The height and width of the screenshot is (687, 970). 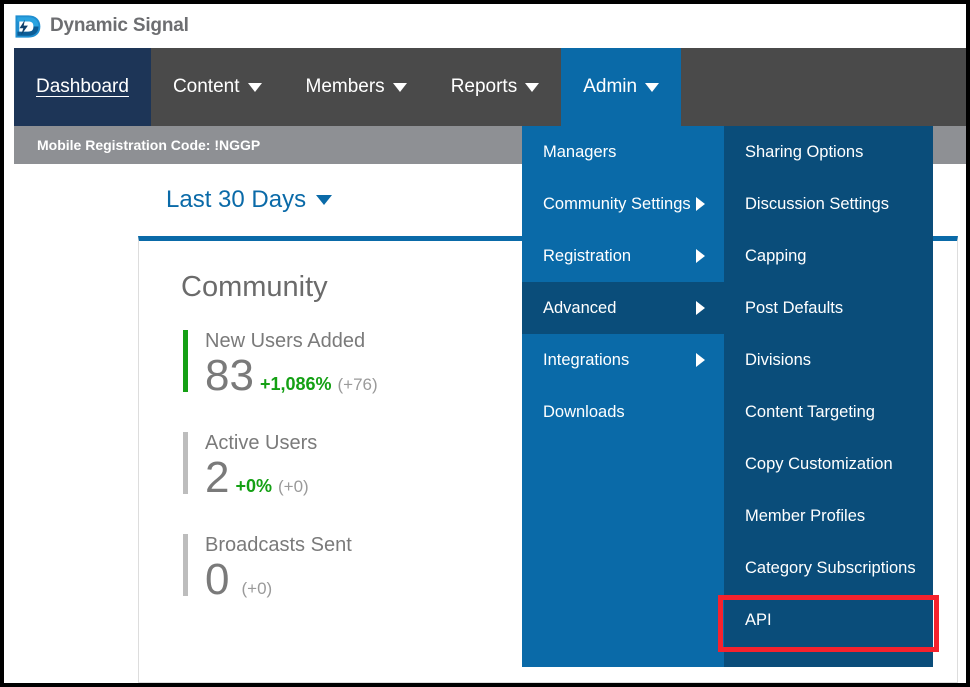 I want to click on advanced-submenu-item-label: Copy Customization, so click(x=819, y=463).